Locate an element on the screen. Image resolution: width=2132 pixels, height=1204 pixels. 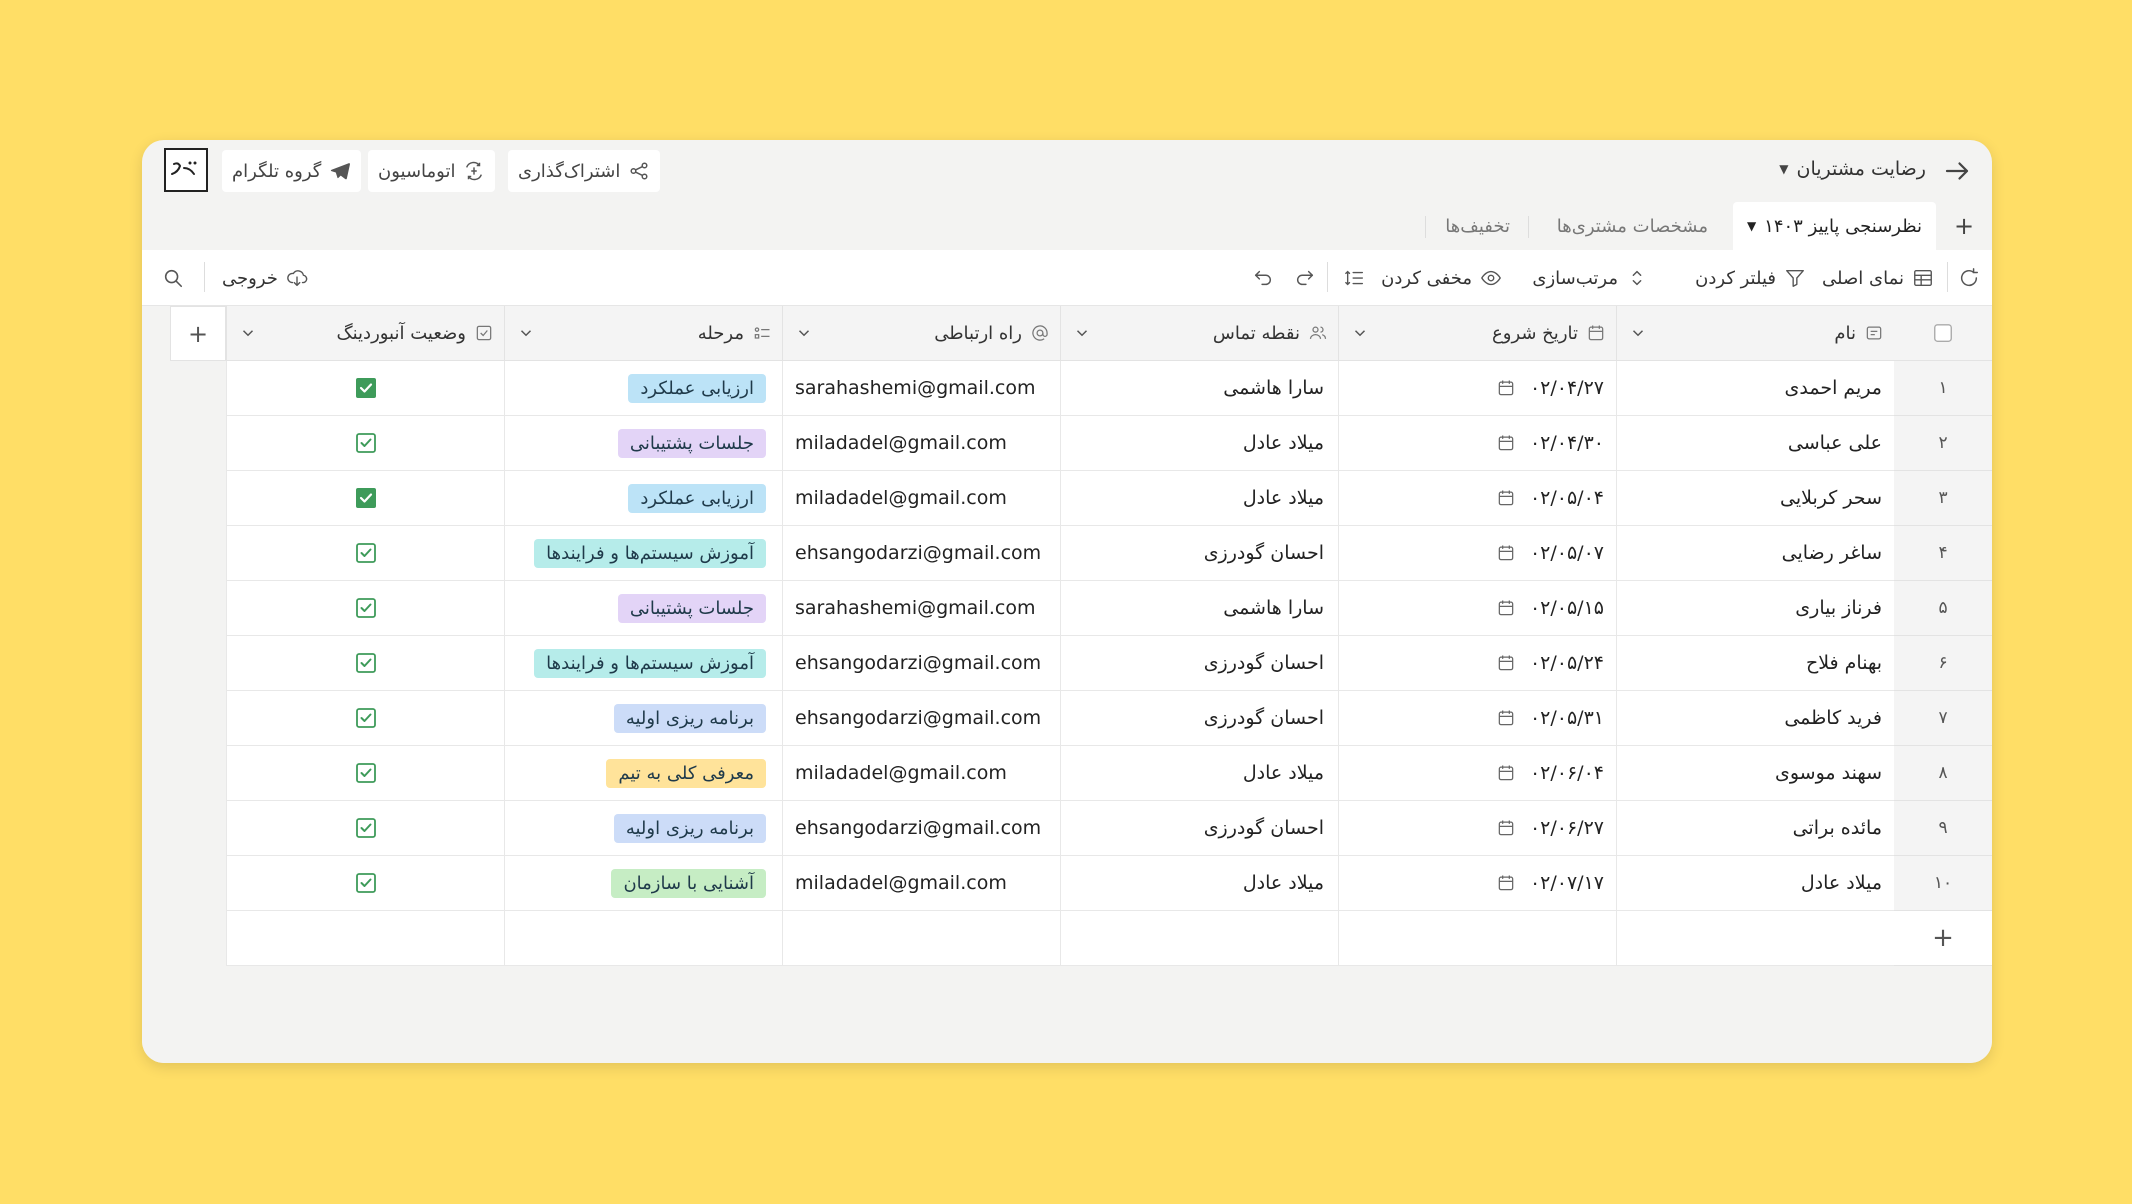
cell-name: میلاد عادل is located at coordinates (1755, 883).